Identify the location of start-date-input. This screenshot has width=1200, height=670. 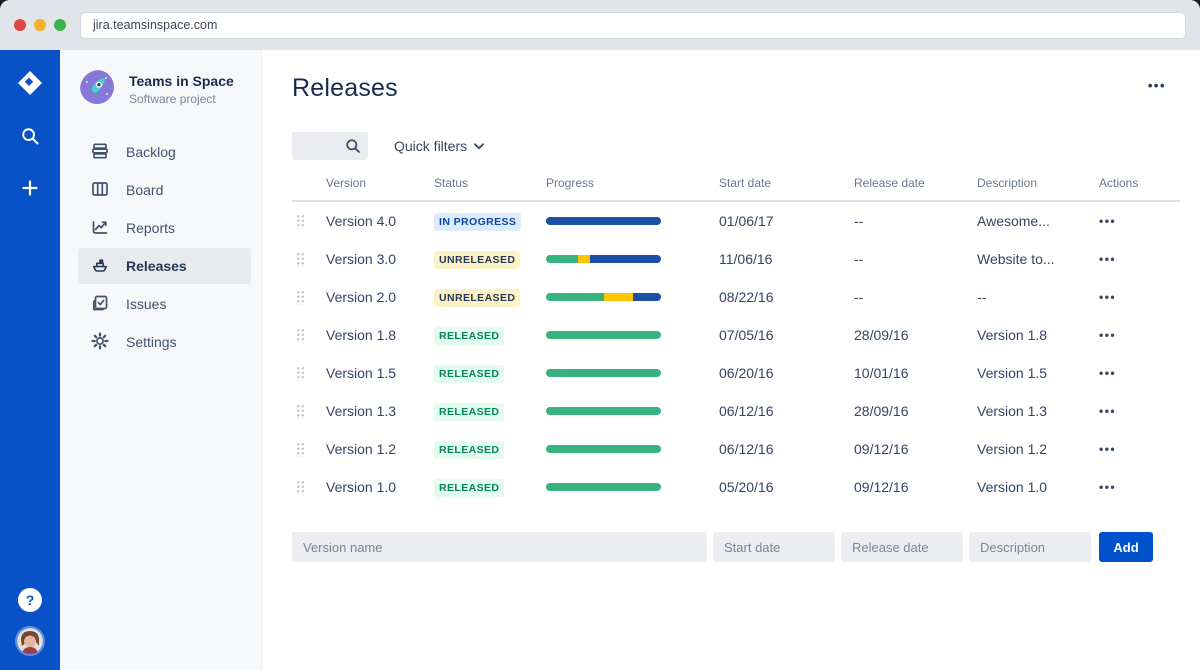
(774, 547).